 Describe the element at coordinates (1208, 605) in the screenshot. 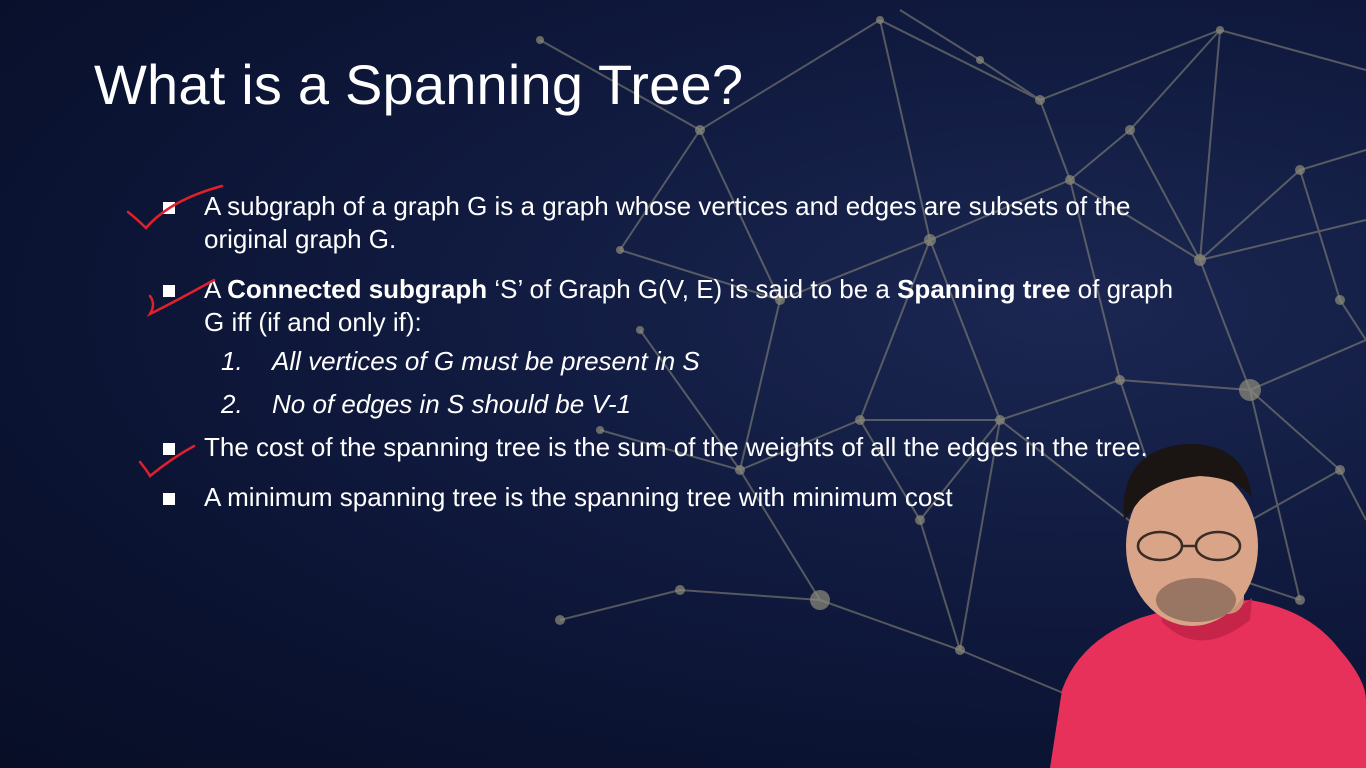

I see `presenter-webcam` at that location.